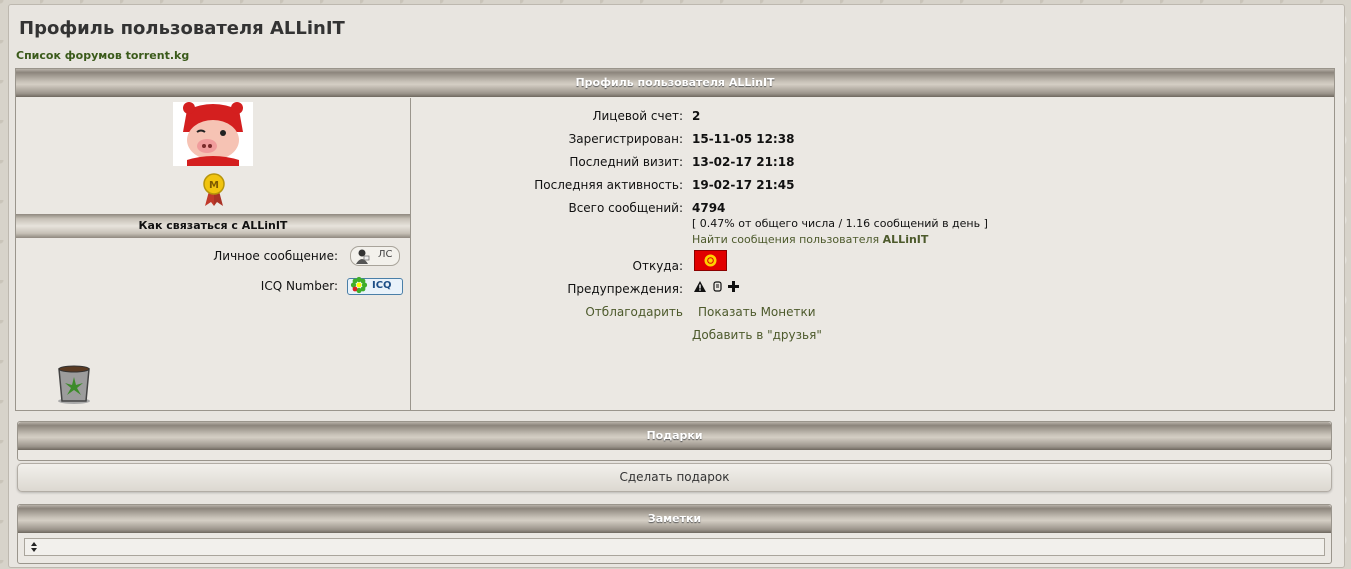  What do you see at coordinates (674, 519) in the screenshot?
I see `notes-header: Заметки` at bounding box center [674, 519].